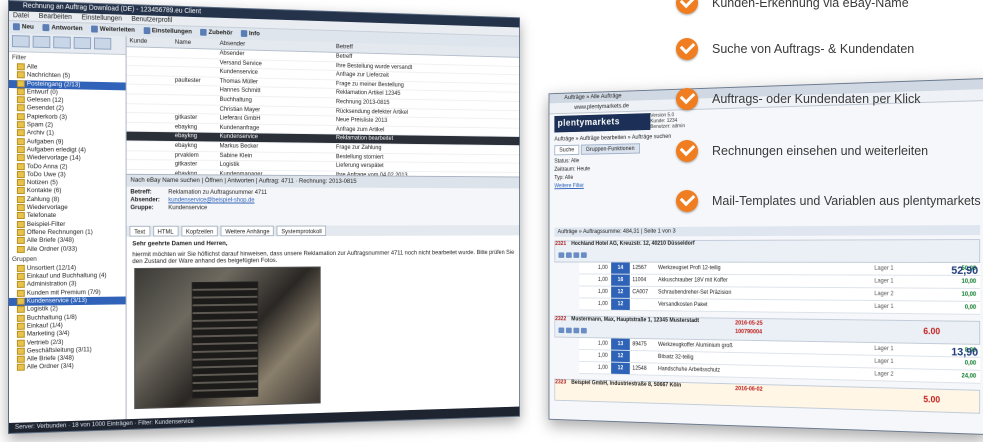  I want to click on sidebar-item: Wiedervorlage, so click(67, 208).